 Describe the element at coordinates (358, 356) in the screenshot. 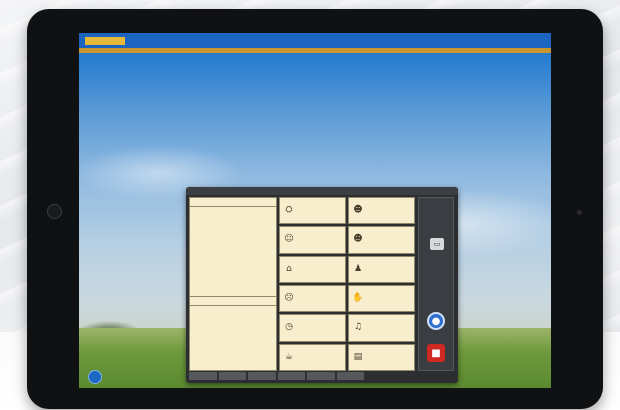

I see `book-icon: ▤` at that location.